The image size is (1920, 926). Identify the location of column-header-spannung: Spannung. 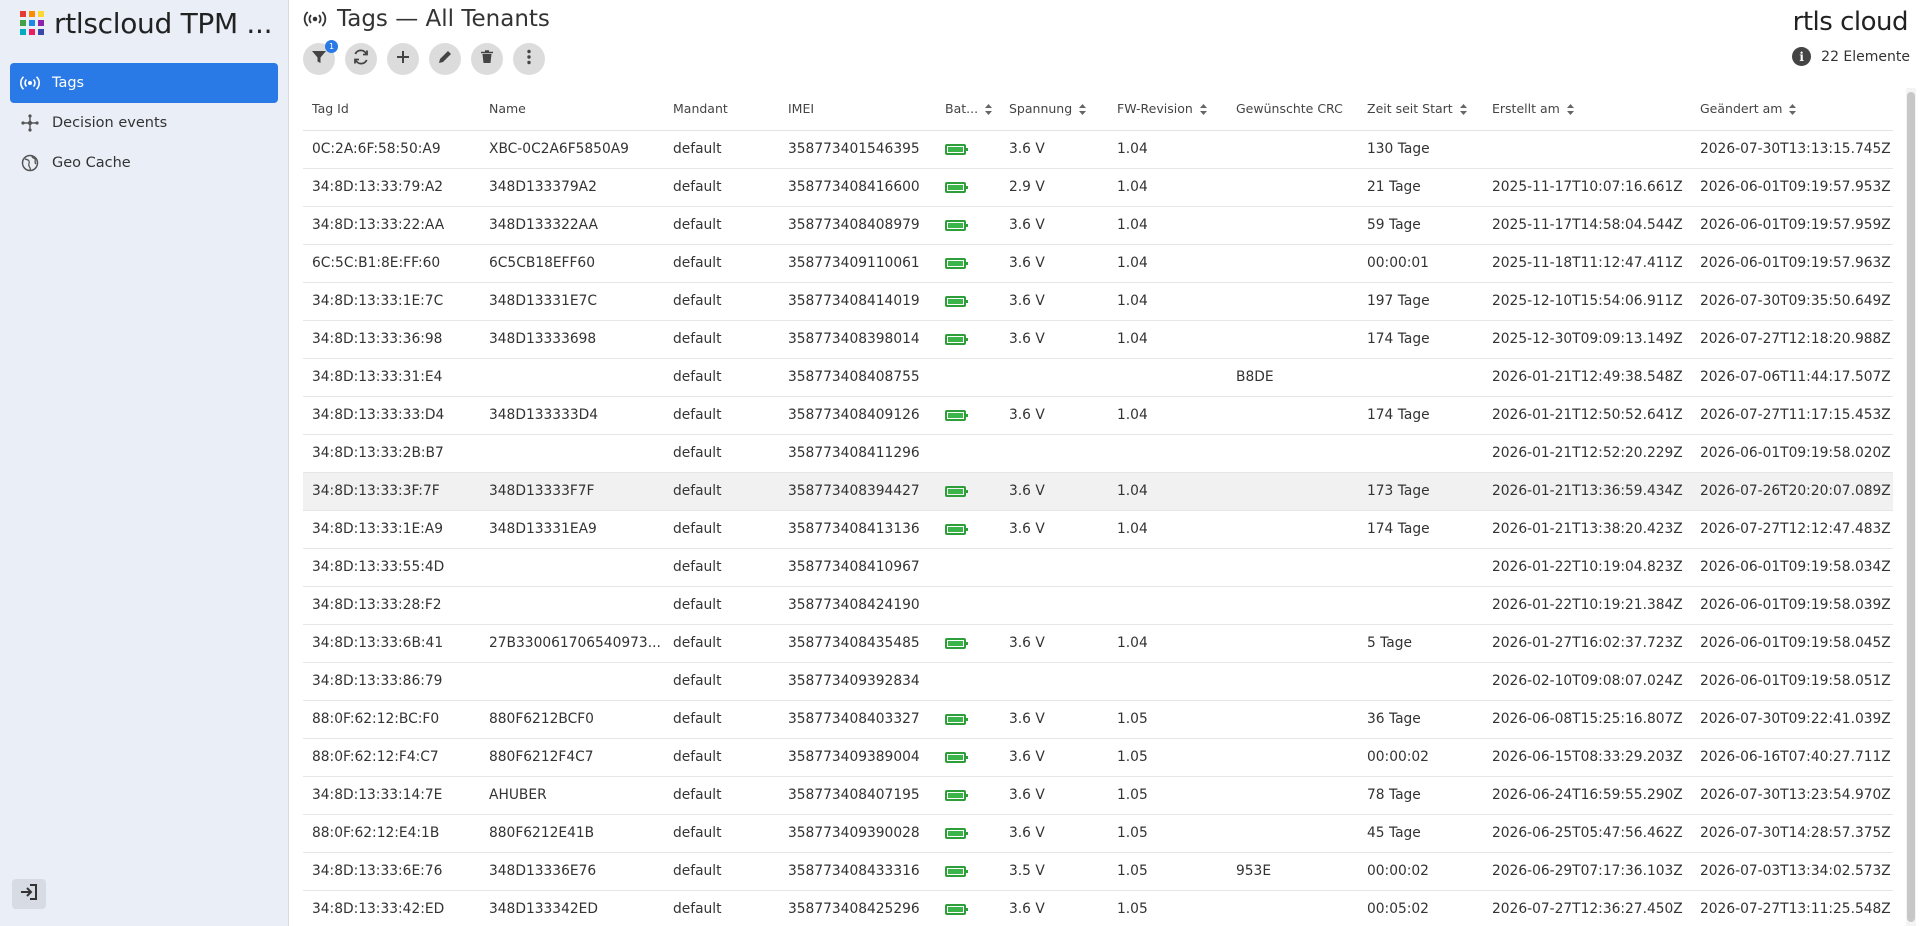
(1054, 109).